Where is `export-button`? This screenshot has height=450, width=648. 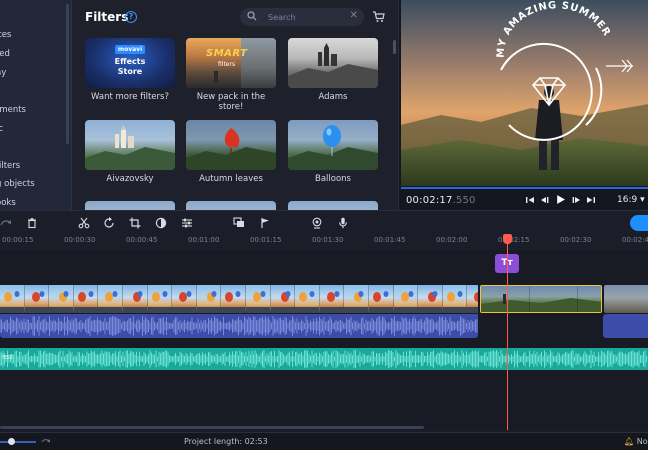 export-button is located at coordinates (639, 223).